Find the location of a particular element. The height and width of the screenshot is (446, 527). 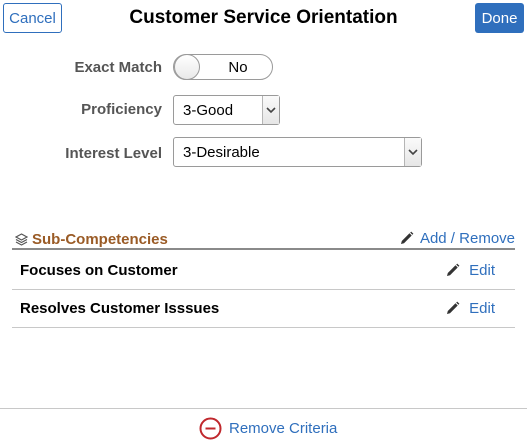

footer-bar: Remove Criteria is located at coordinates (263, 427).